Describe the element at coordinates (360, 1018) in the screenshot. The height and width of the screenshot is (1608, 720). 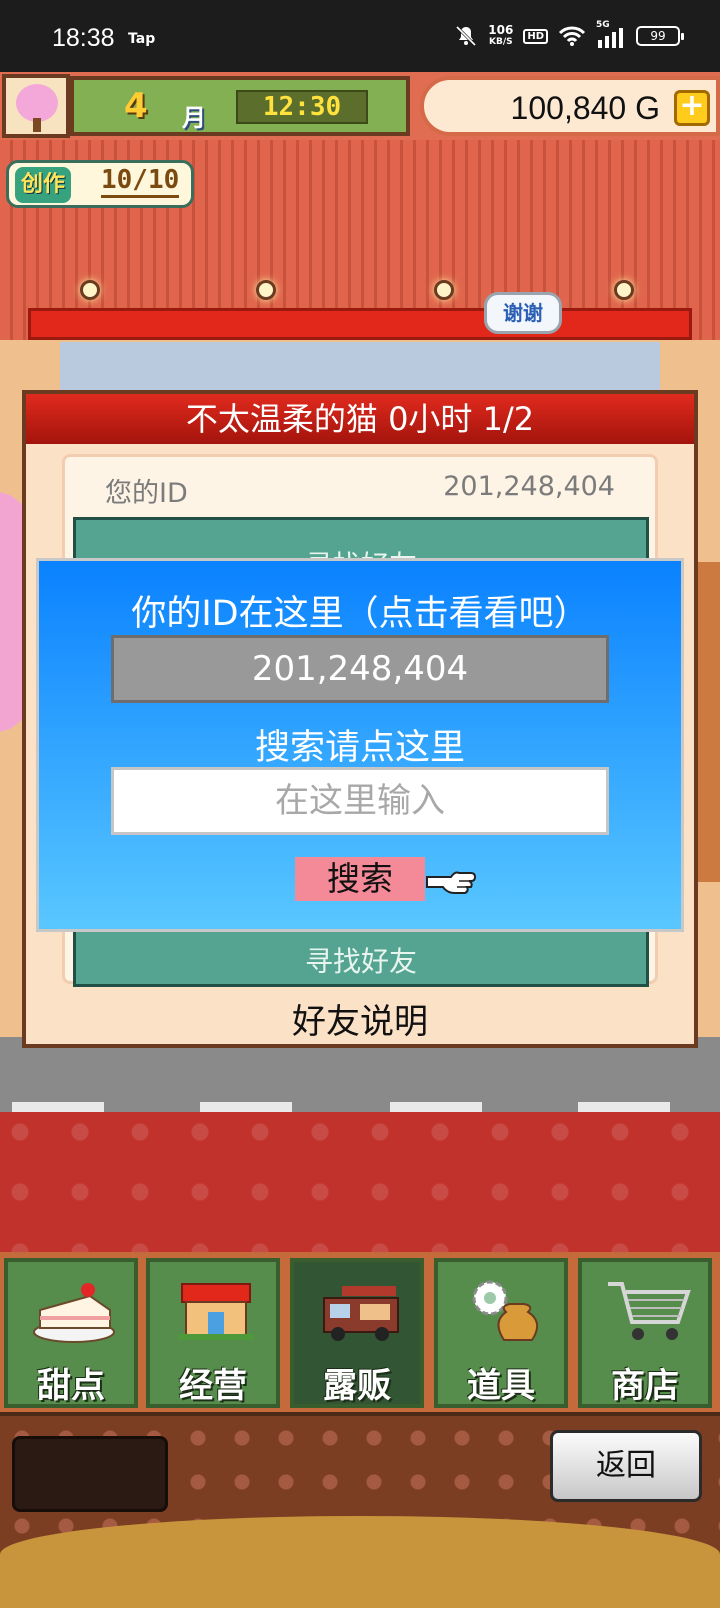
I see `friend-explain-button: 好友说明` at that location.